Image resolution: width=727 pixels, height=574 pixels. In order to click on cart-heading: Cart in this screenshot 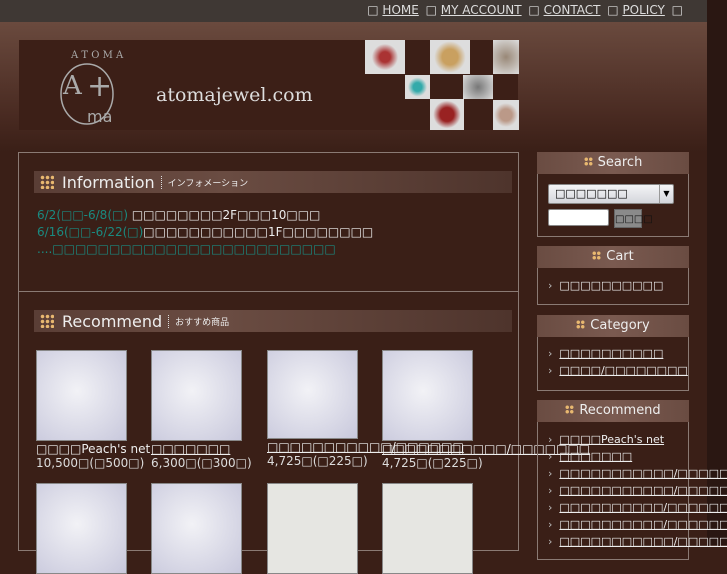, I will do `click(613, 257)`.